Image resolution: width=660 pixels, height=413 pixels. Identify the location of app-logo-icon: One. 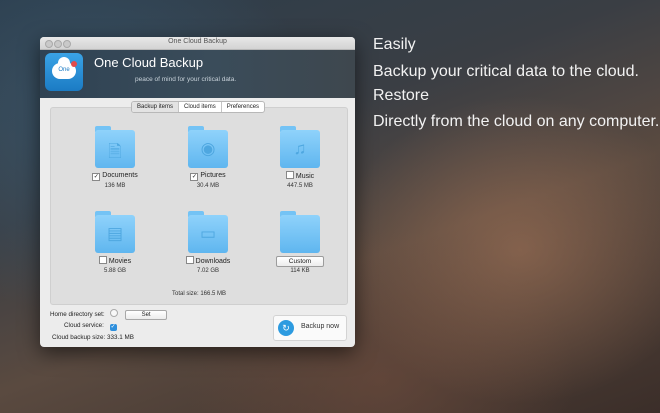
(64, 72).